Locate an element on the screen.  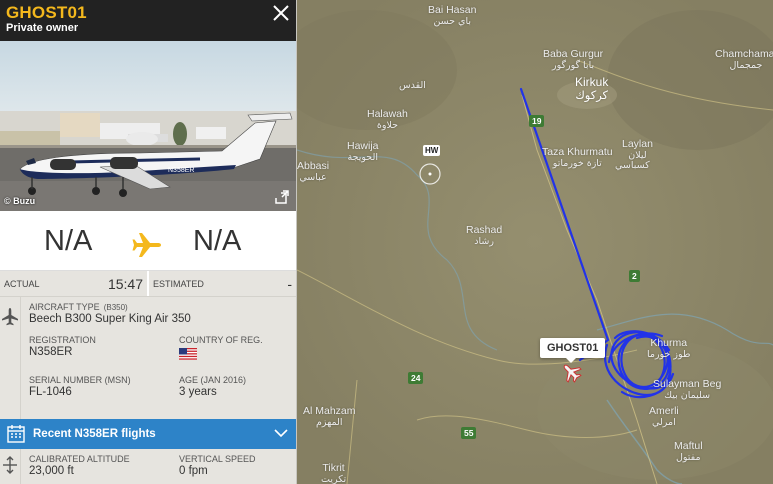
map-callsign-tag: GHOST01 is located at coordinates (573, 350).